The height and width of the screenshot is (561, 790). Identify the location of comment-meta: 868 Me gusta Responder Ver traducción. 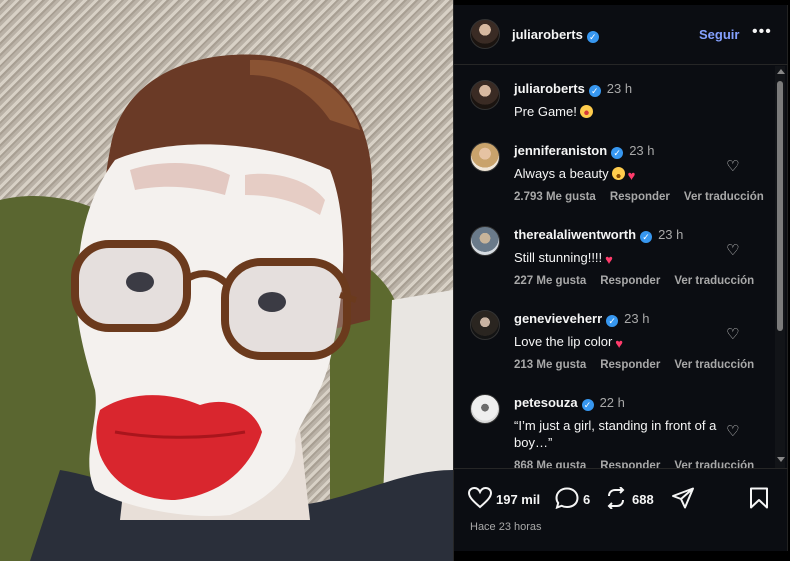
(634, 464).